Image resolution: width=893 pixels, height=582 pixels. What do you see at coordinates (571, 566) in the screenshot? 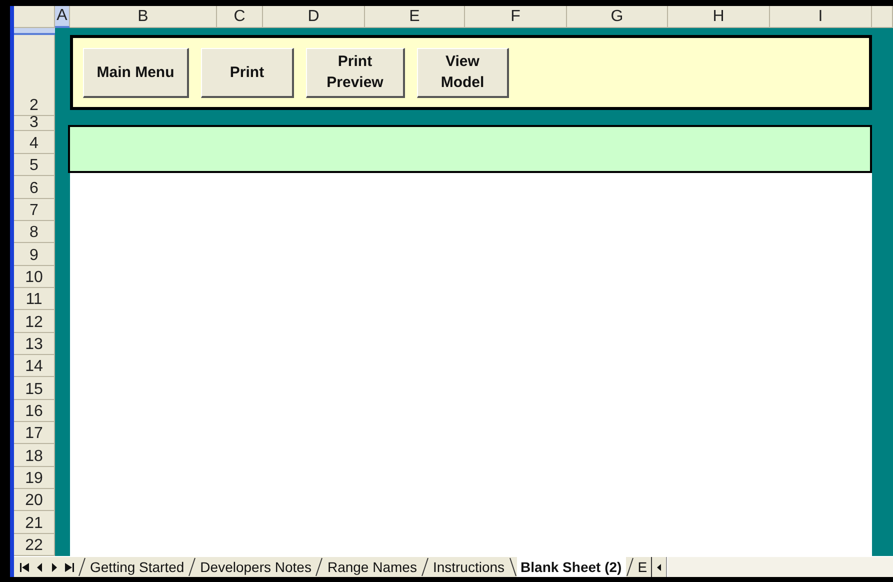
I see `sheet-tab: Blank Sheet (2)` at bounding box center [571, 566].